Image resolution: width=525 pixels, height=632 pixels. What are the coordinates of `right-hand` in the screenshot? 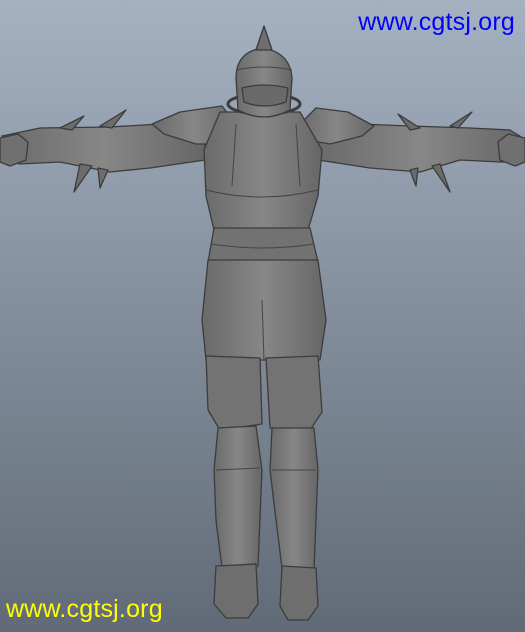 It's located at (511, 150).